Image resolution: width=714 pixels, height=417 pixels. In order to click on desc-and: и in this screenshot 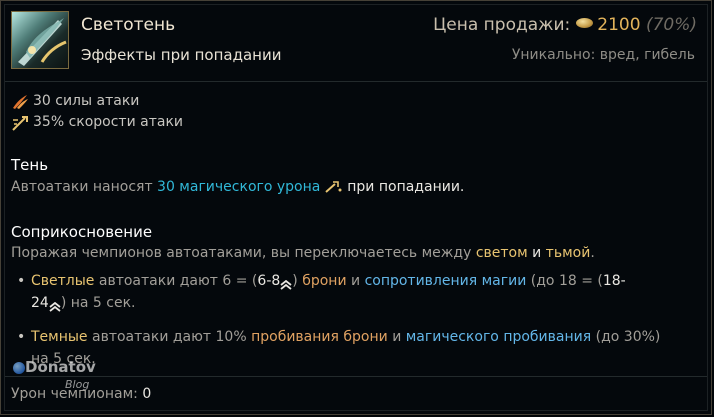, I will do `click(537, 253)`.